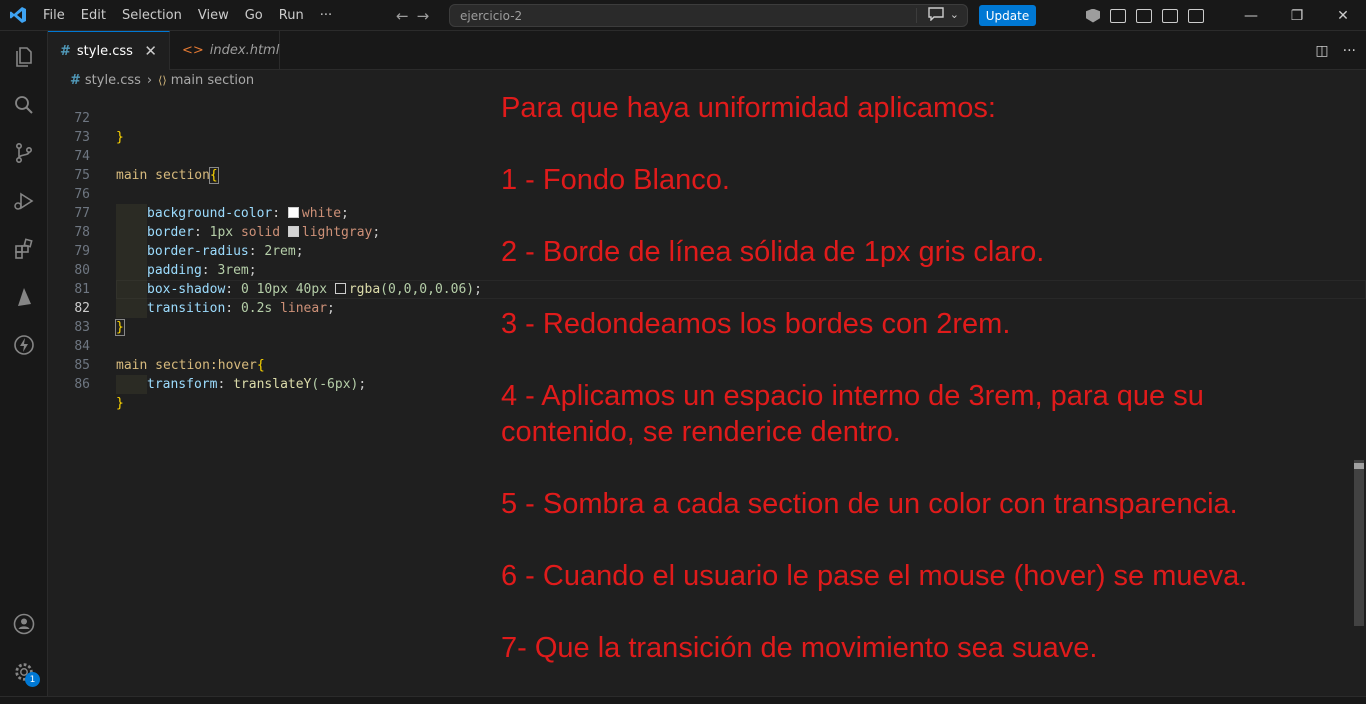 The height and width of the screenshot is (704, 1366). Describe the element at coordinates (254, 15) in the screenshot. I see `menu-go: Go` at that location.